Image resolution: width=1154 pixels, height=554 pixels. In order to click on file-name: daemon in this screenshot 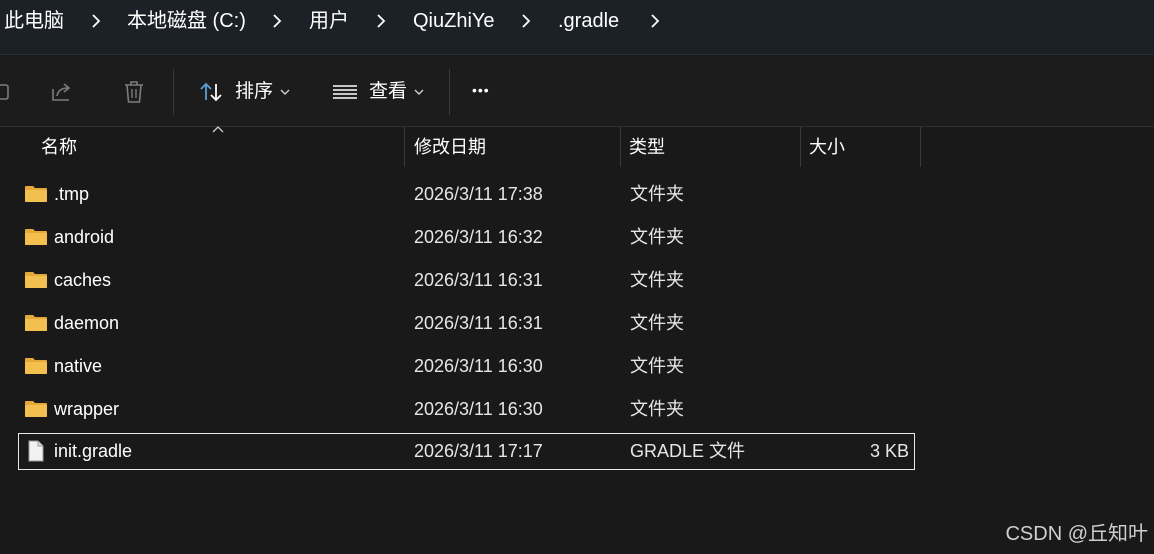, I will do `click(87, 323)`.